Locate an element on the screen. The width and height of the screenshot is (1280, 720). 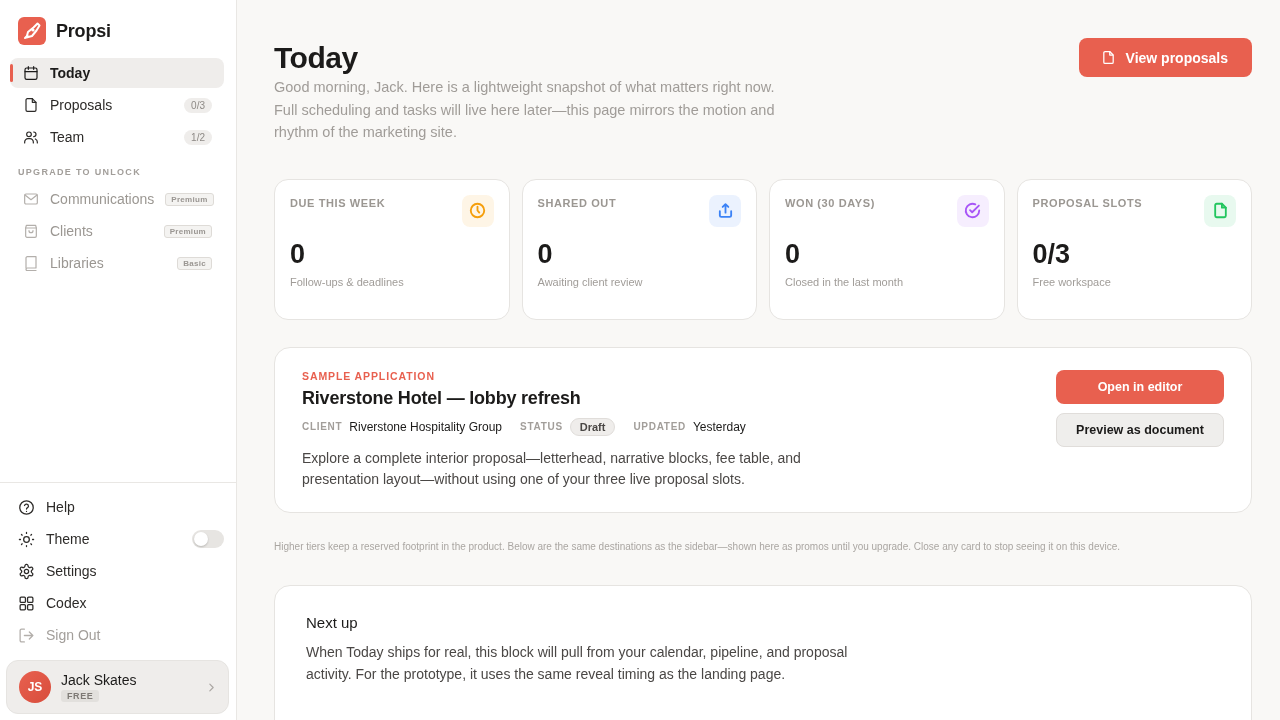
plan-badge: FREE is located at coordinates (80, 696).